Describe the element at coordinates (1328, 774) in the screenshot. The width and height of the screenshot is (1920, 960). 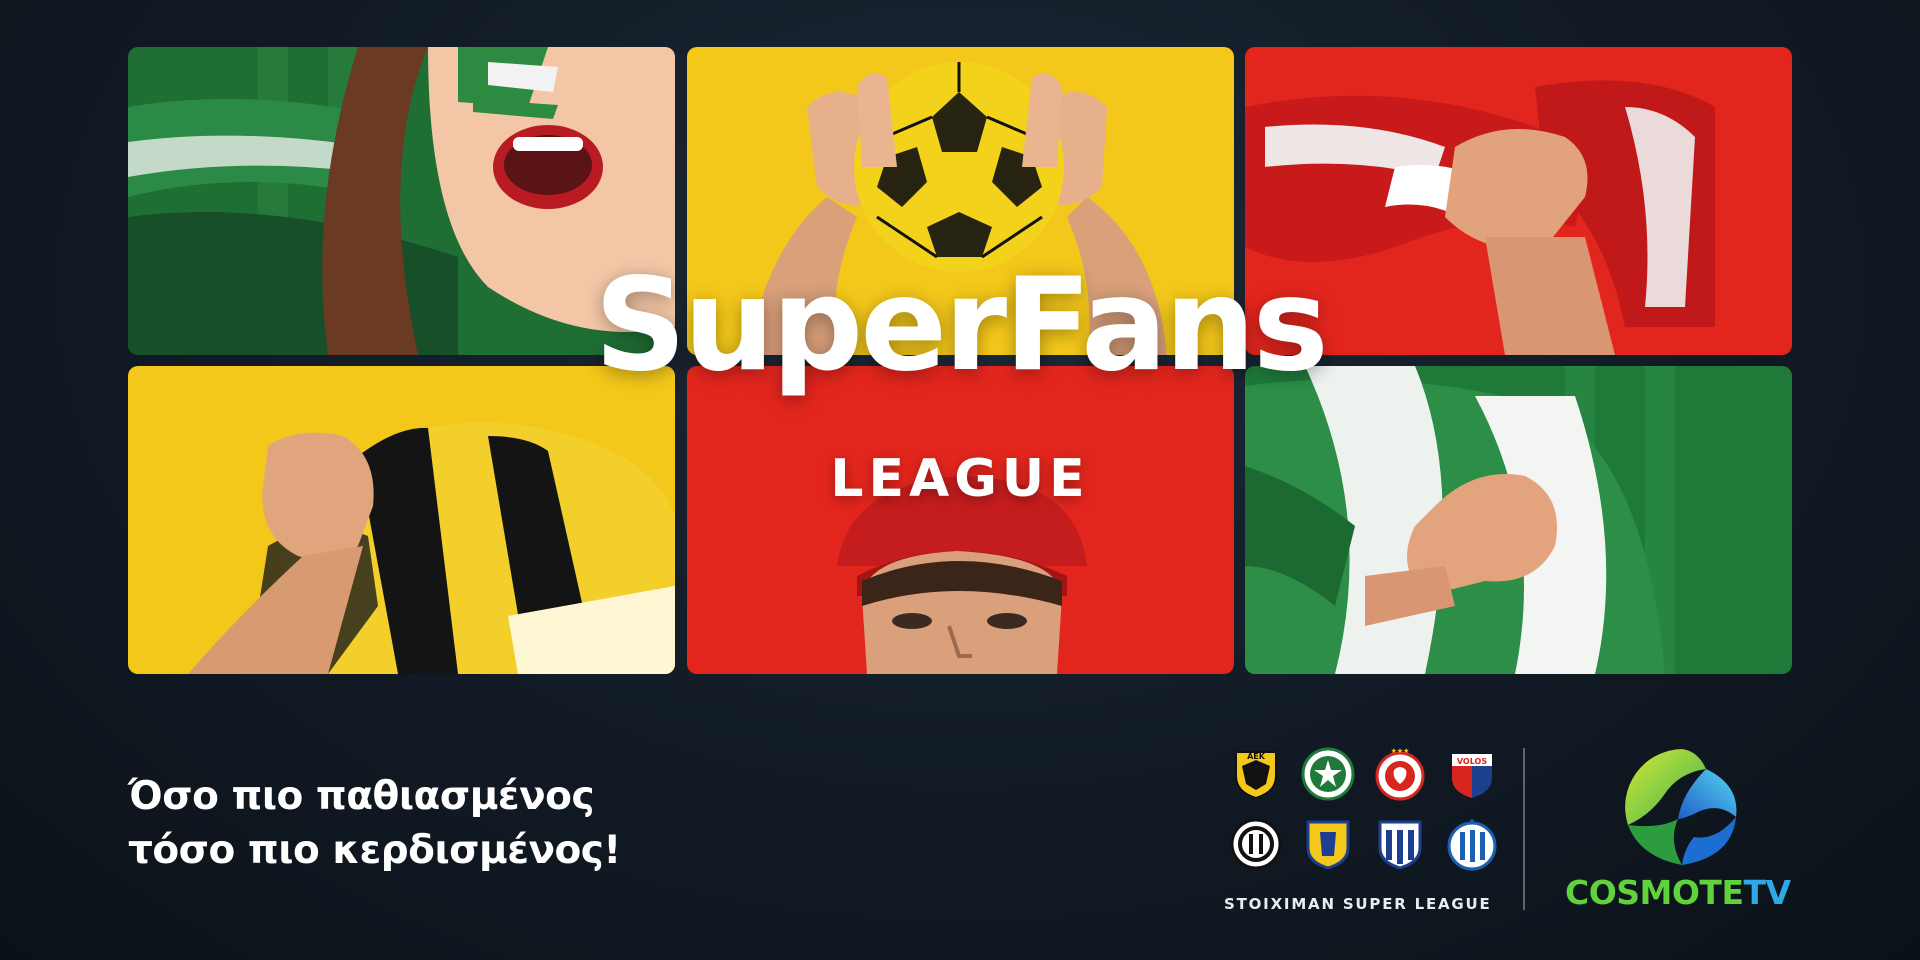
I see `panathinaikos-badge-icon` at that location.